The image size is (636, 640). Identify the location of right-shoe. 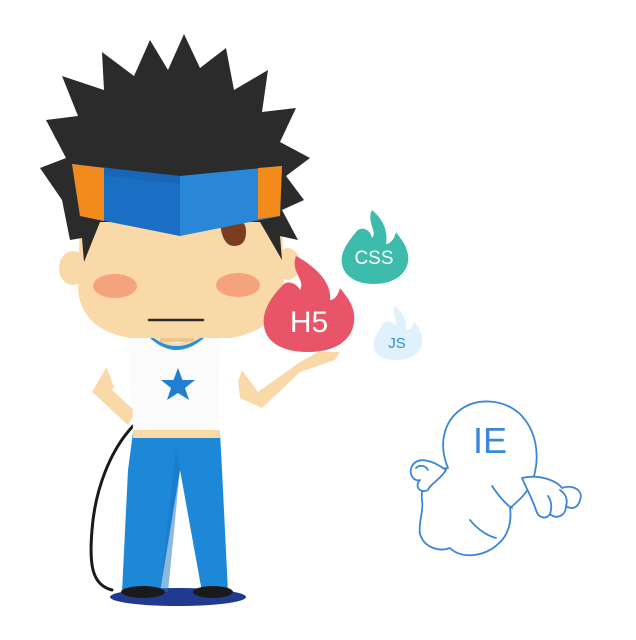
(213, 592).